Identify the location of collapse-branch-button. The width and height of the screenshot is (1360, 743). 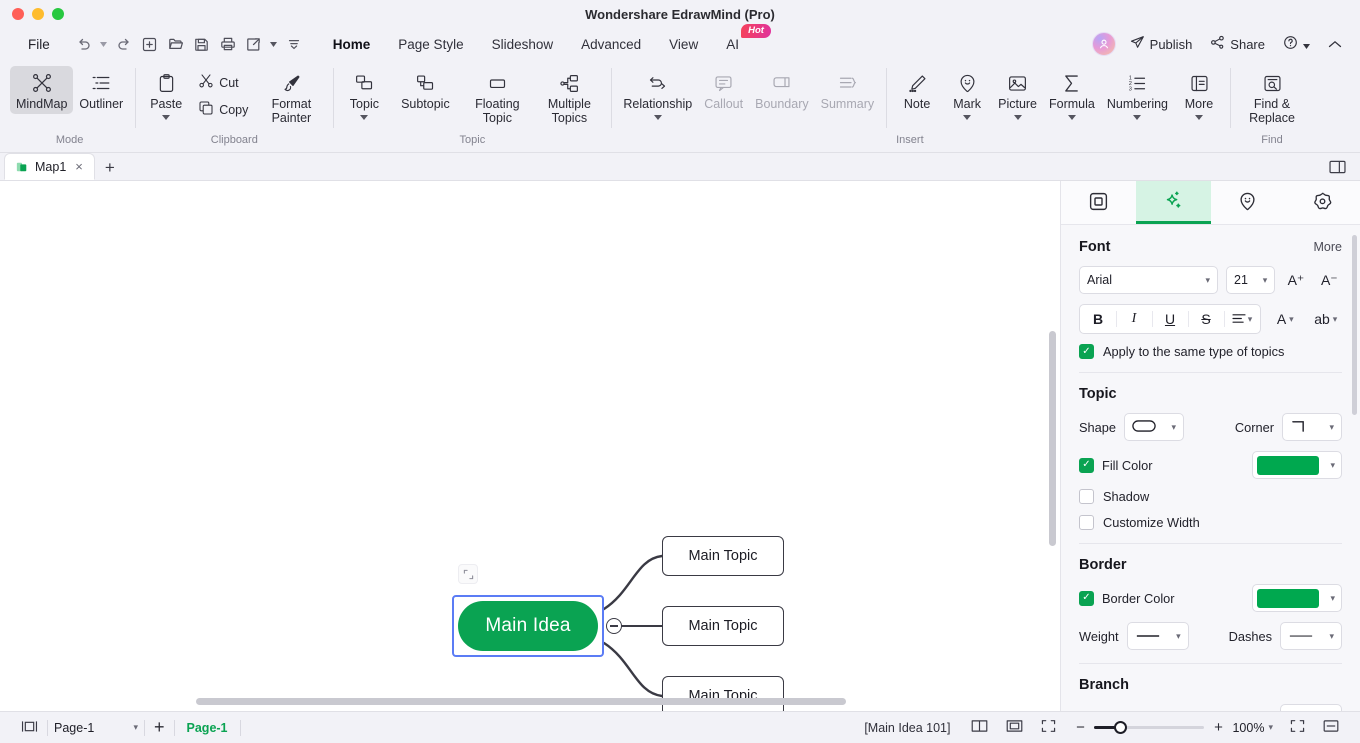
(614, 626).